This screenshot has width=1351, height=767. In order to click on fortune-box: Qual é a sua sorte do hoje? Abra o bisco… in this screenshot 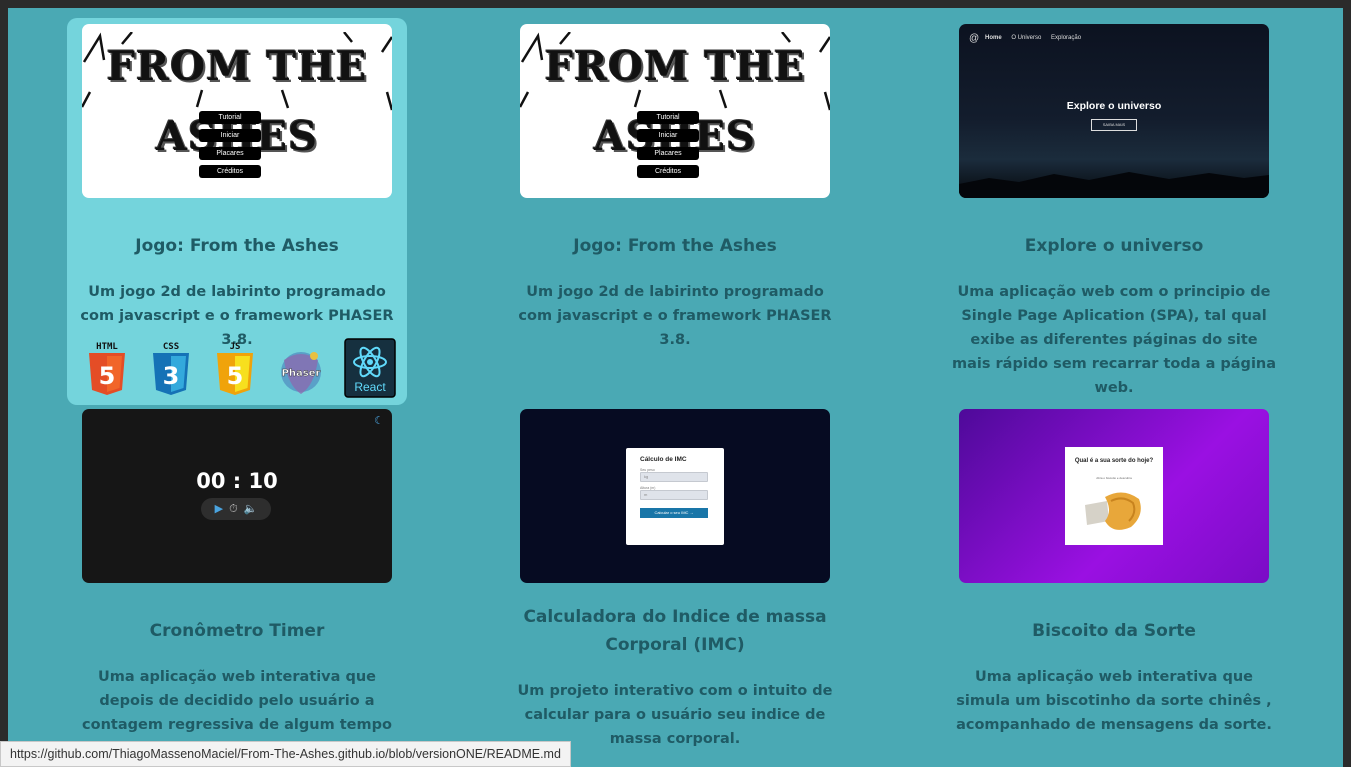, I will do `click(1114, 496)`.